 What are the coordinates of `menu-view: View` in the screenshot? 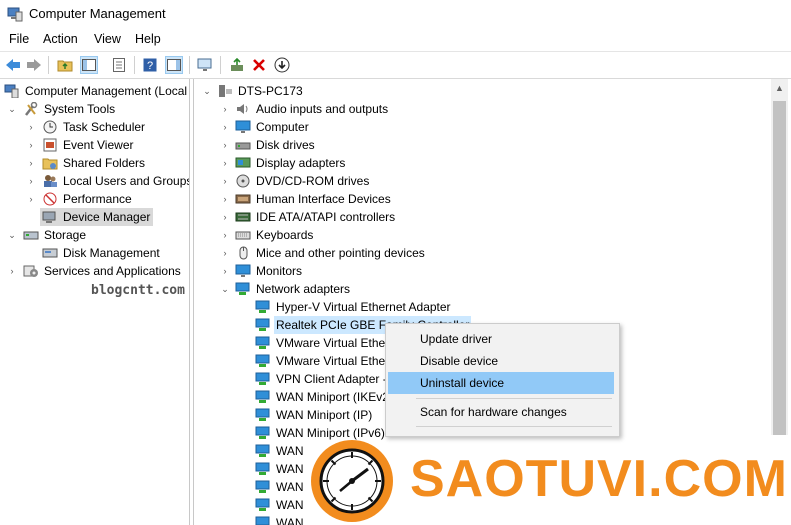 It's located at (107, 39).